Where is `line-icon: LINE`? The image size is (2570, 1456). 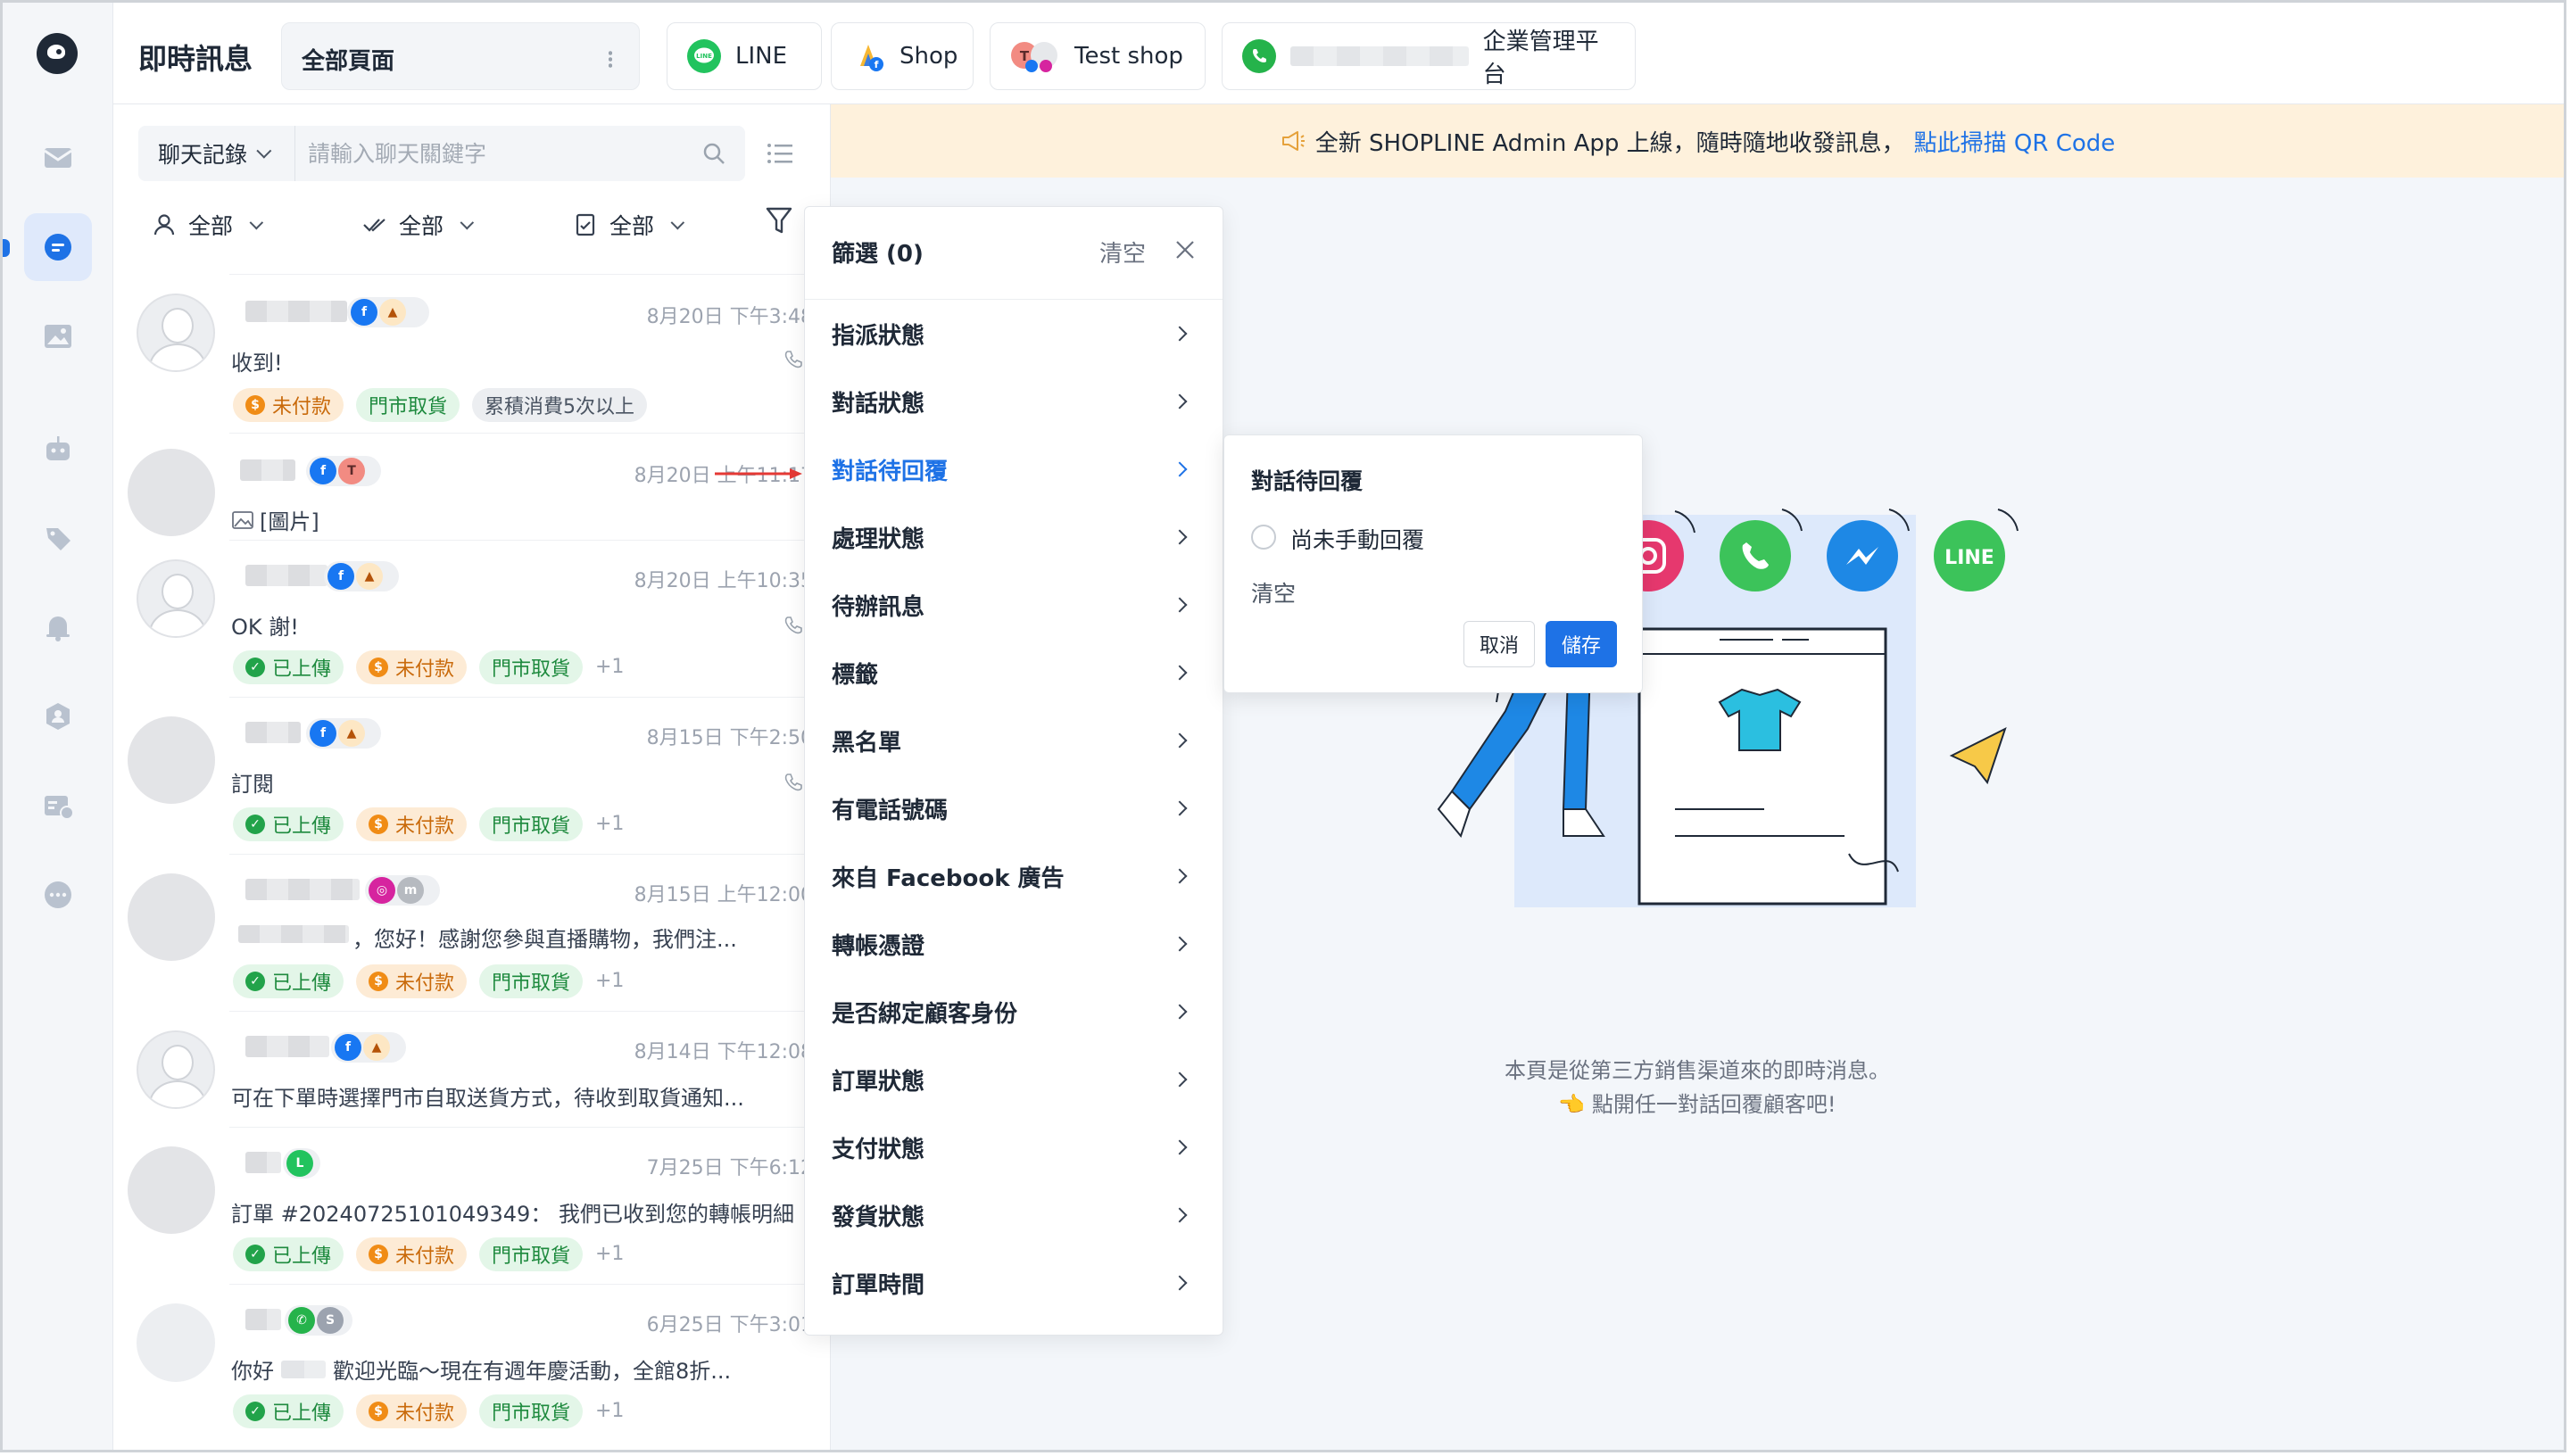
line-icon: LINE is located at coordinates (704, 56).